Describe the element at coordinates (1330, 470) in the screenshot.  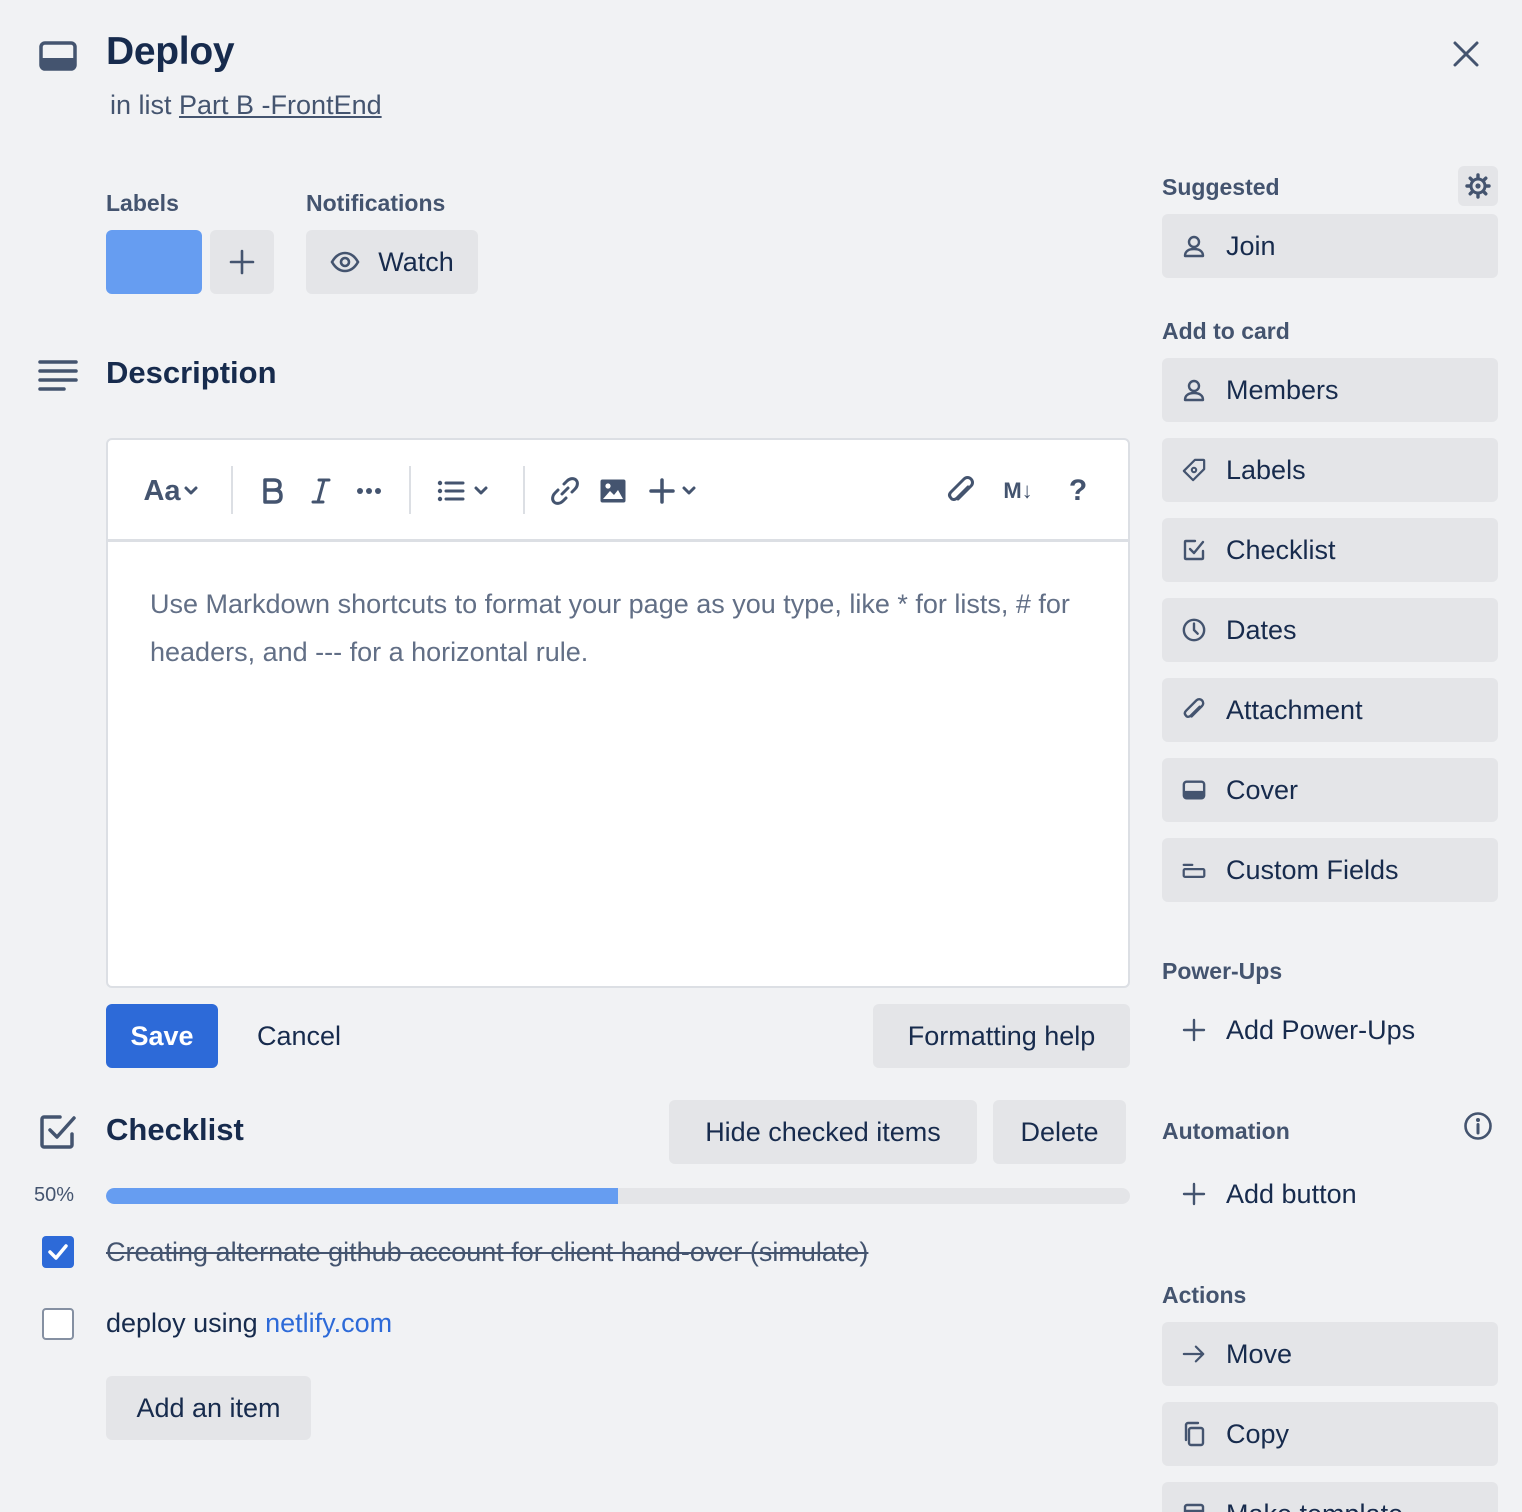
I see `labels-button: Labels` at that location.